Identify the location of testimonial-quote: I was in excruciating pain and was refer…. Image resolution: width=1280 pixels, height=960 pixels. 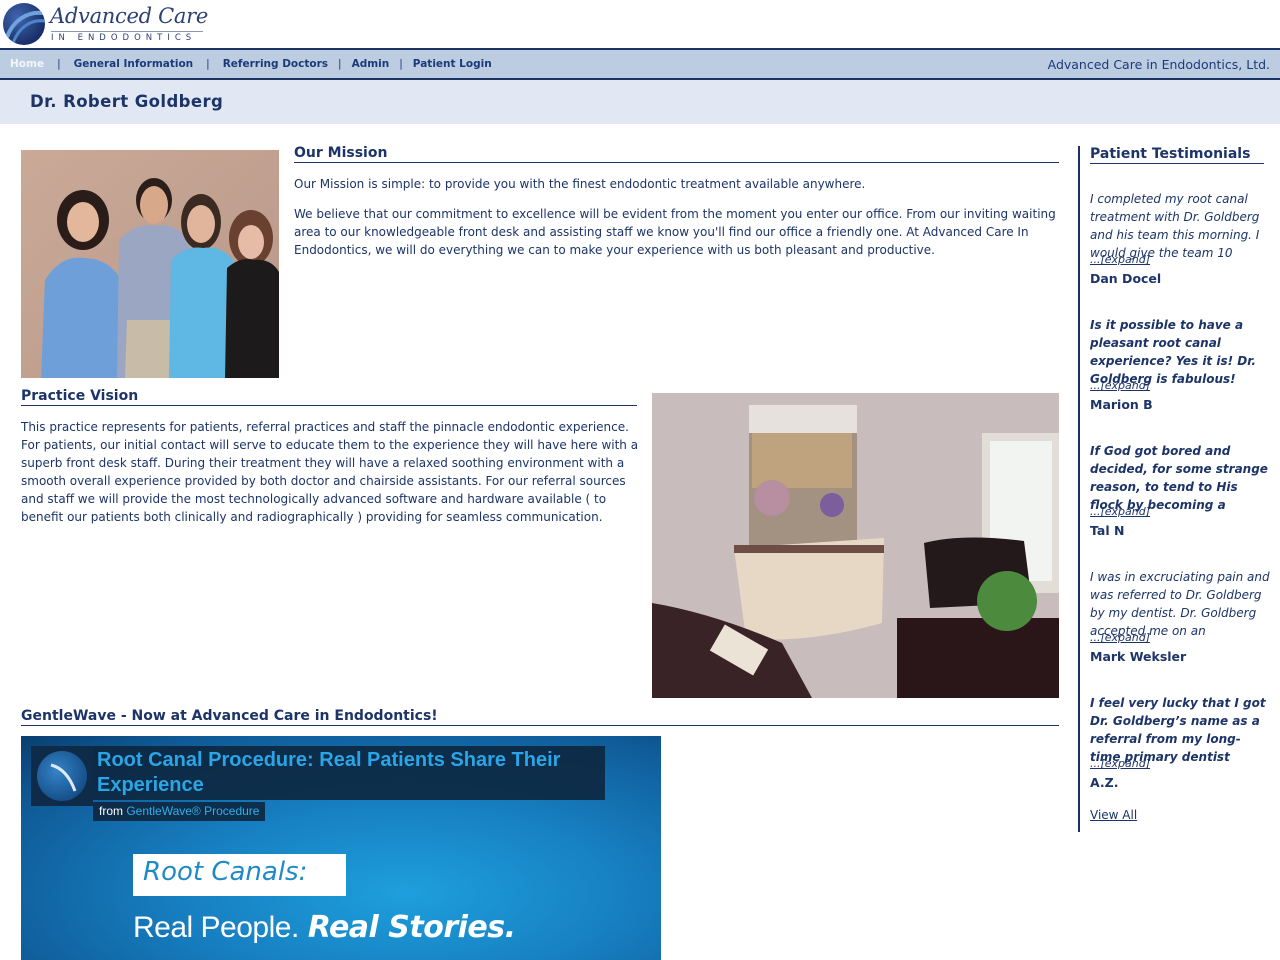
(1180, 604).